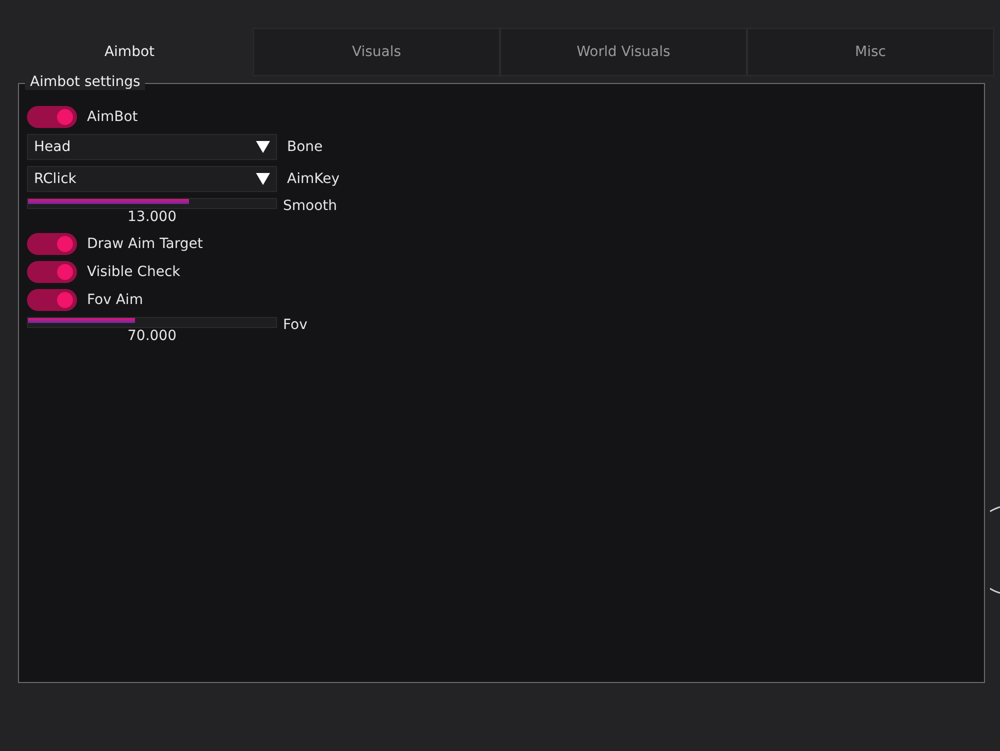 Image resolution: width=1000 pixels, height=751 pixels. Describe the element at coordinates (152, 217) in the screenshot. I see `slider-value: 13.000` at that location.